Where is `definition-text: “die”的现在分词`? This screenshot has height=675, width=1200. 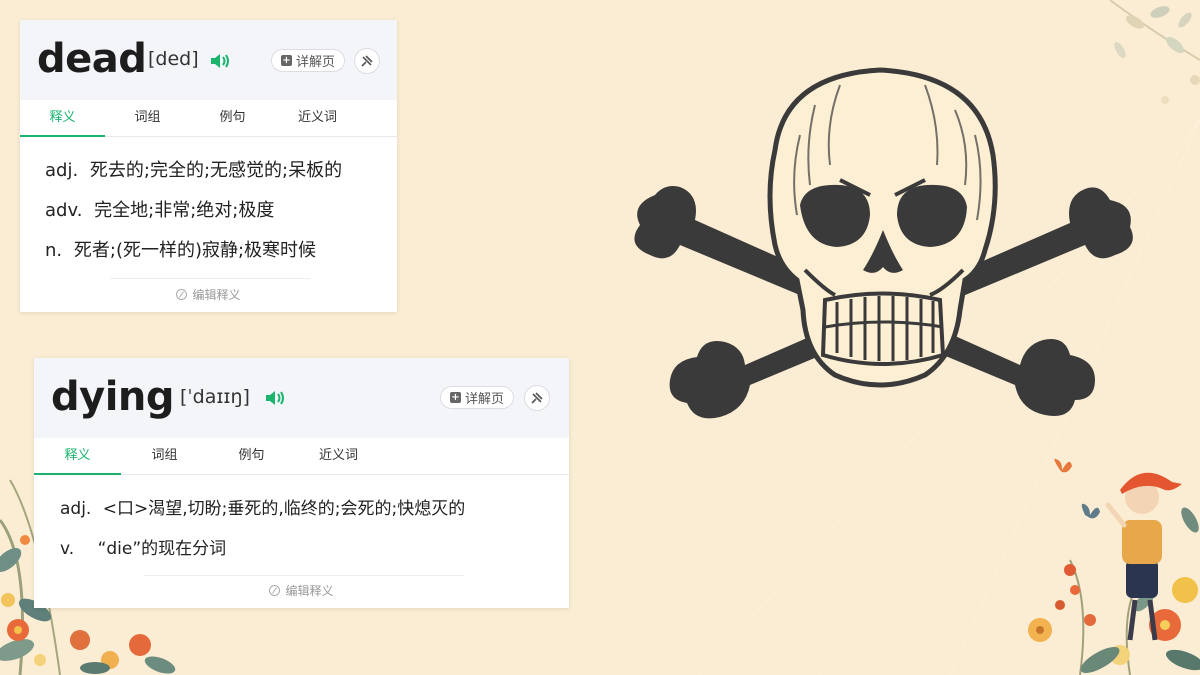 definition-text: “die”的现在分词 is located at coordinates (162, 549).